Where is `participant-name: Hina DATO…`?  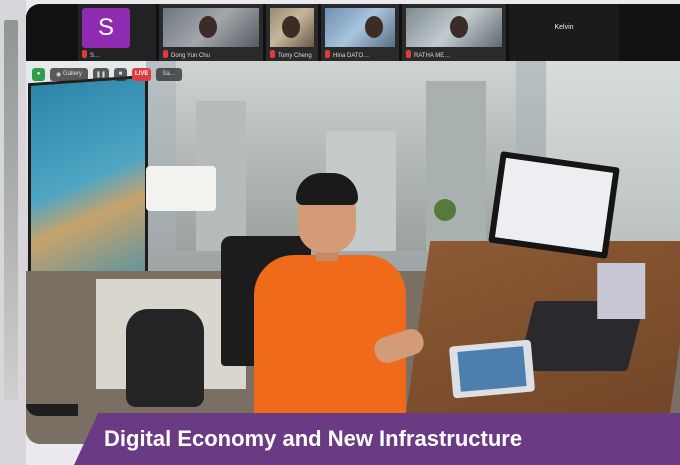 participant-name: Hina DATO… is located at coordinates (351, 56).